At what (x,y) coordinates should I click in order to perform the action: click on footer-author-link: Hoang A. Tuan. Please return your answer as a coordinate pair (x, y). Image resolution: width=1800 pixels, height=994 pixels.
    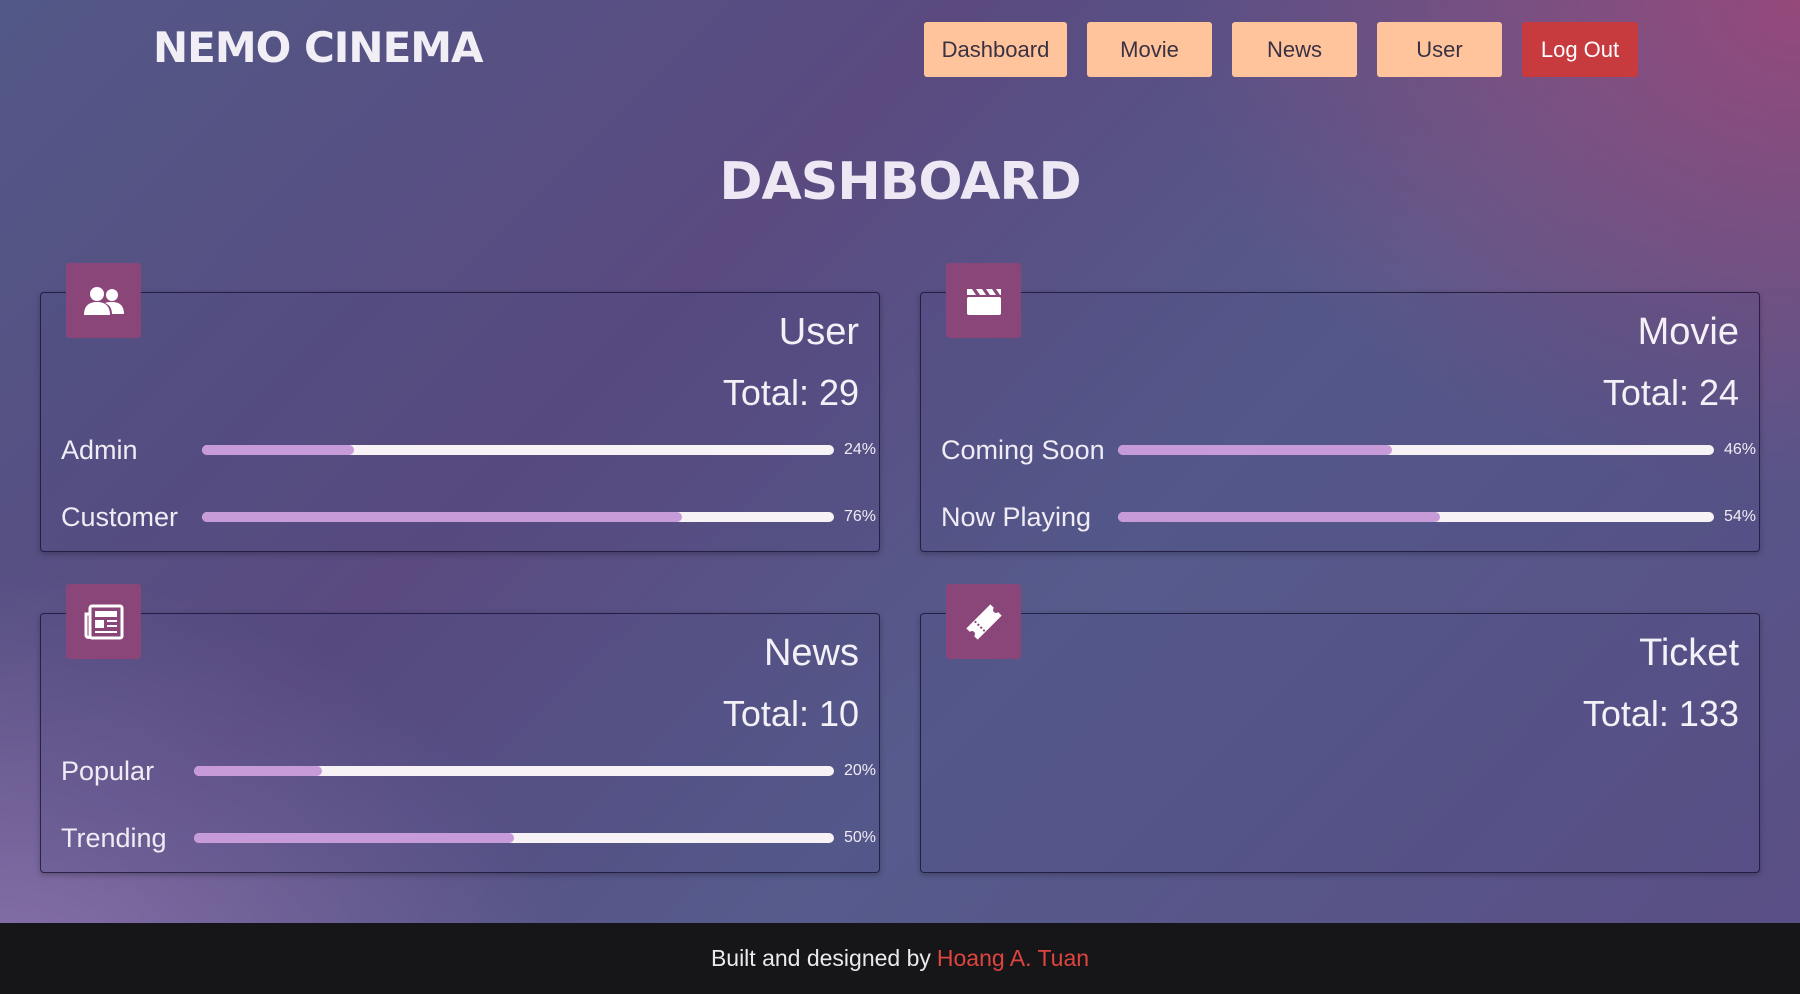
    Looking at the image, I should click on (1013, 958).